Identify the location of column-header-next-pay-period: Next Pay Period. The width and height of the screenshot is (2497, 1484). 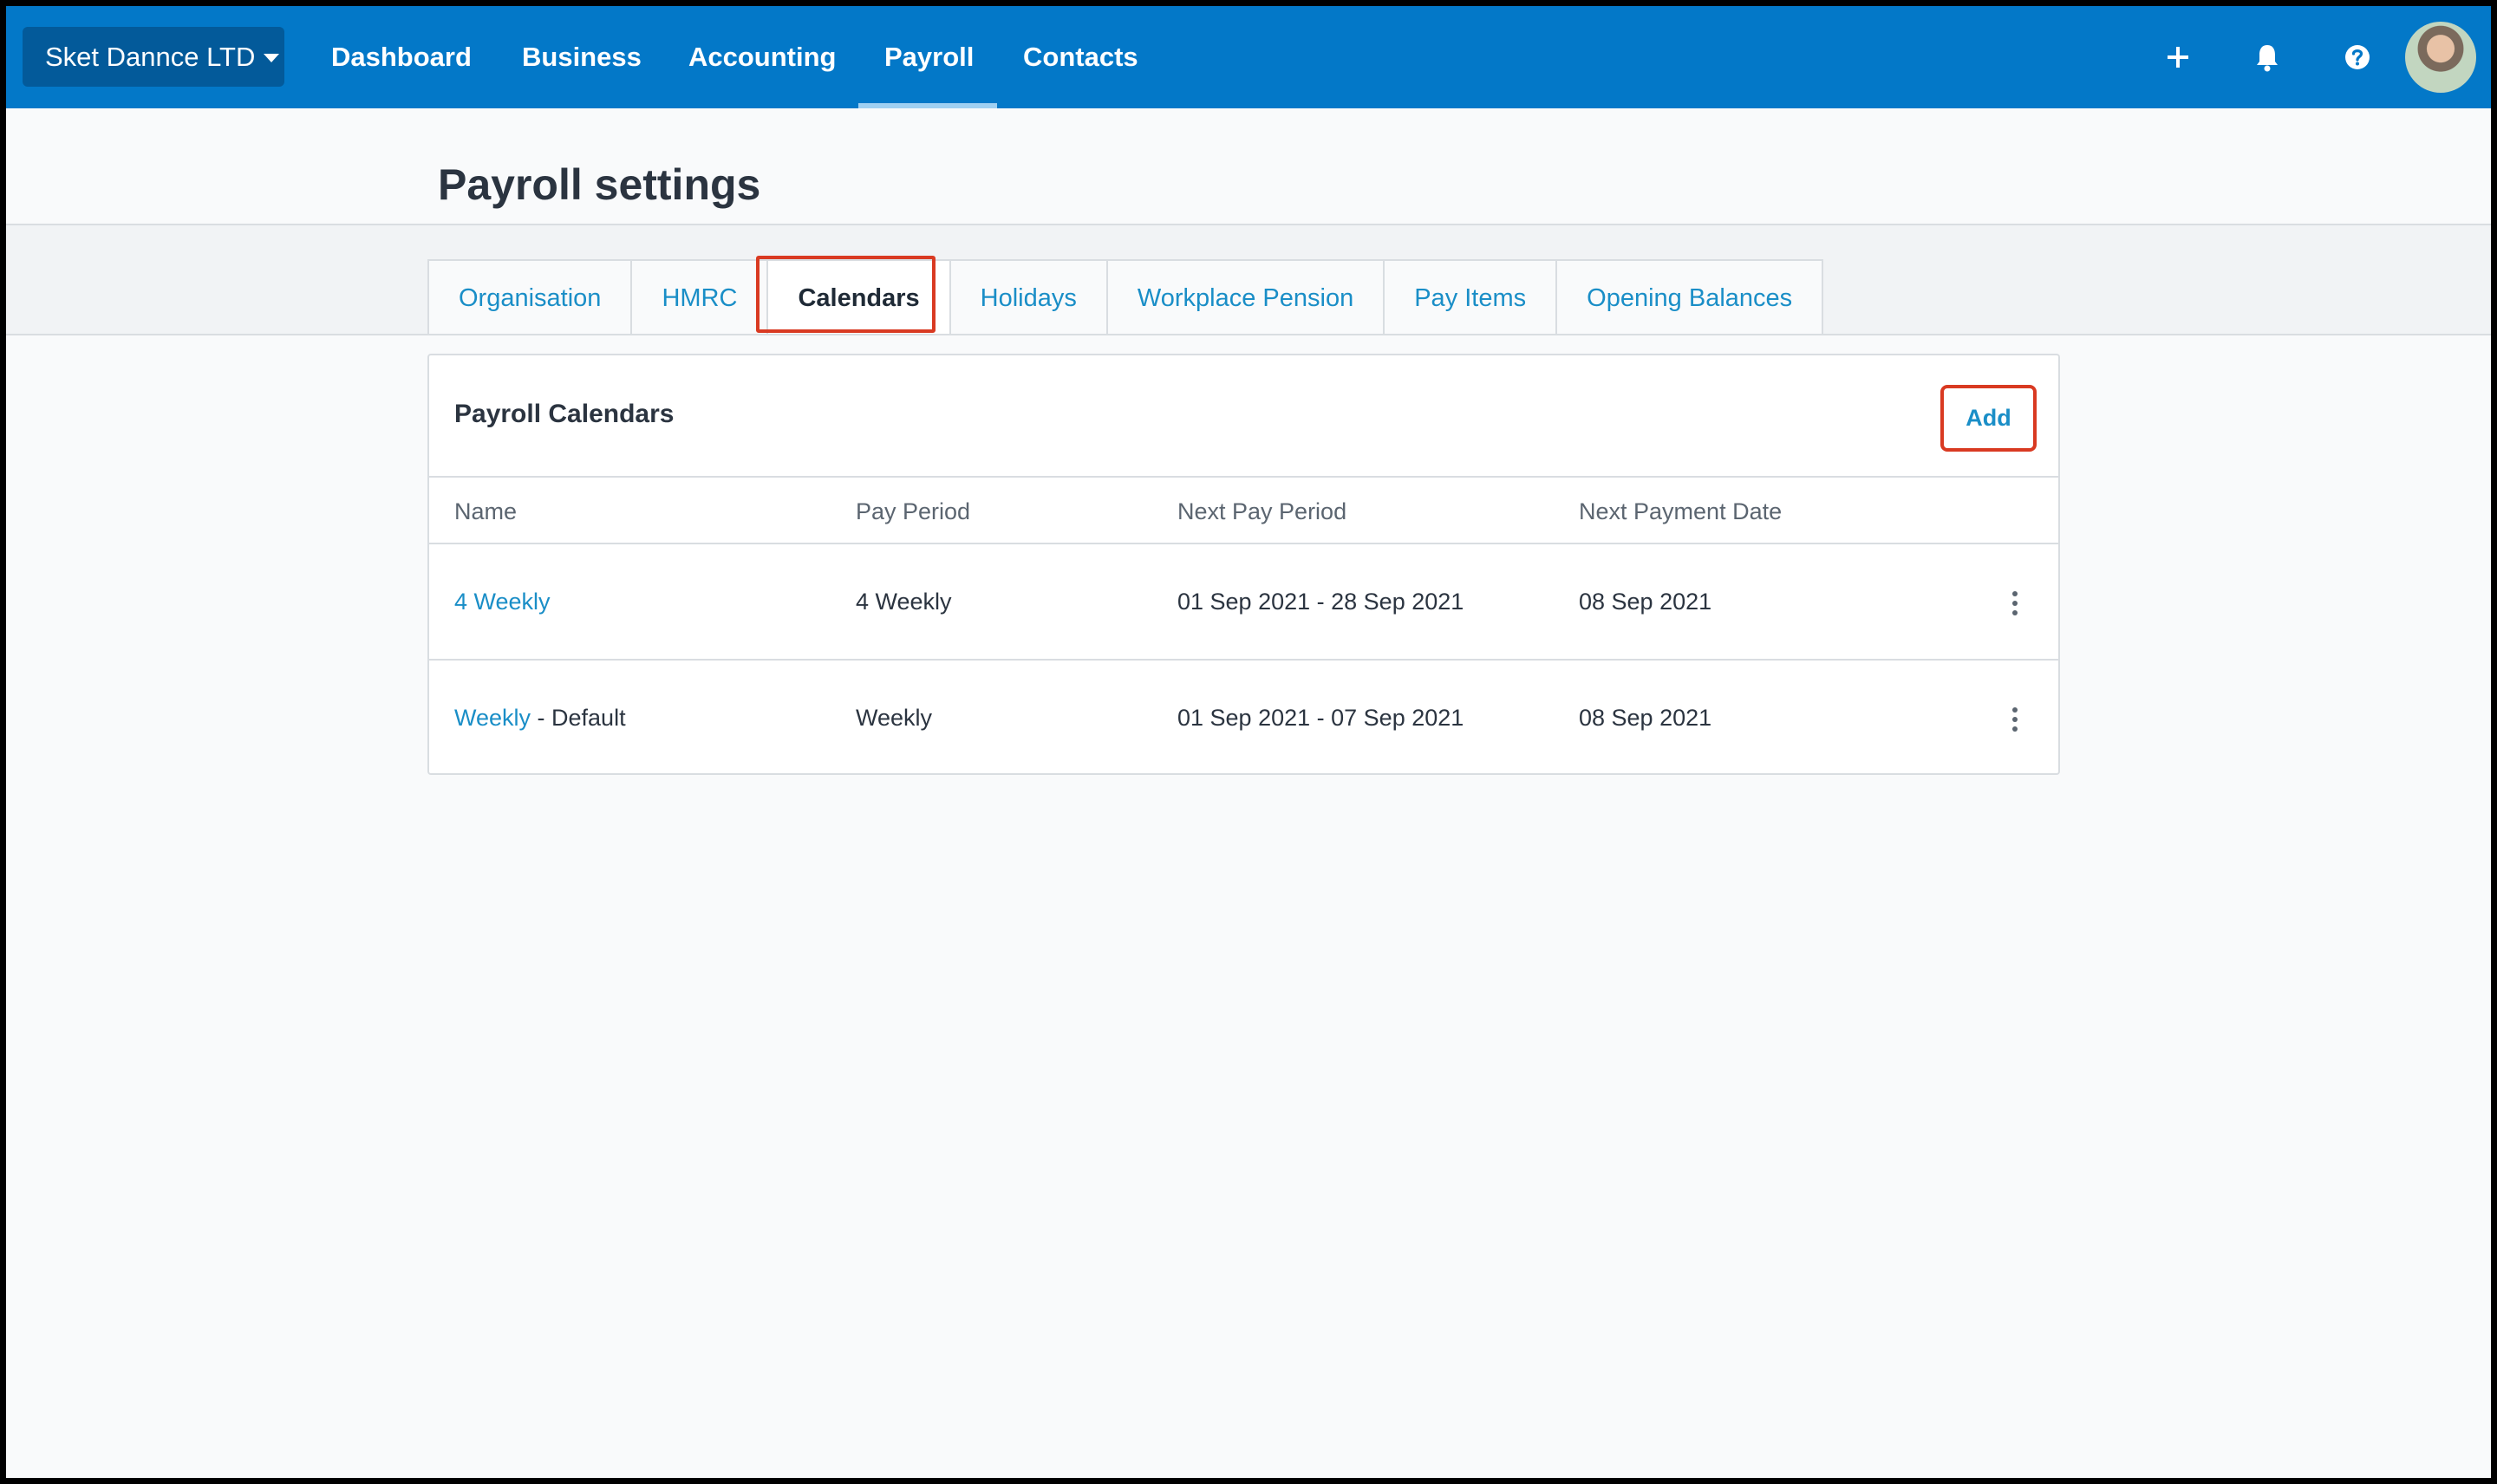
(1261, 511).